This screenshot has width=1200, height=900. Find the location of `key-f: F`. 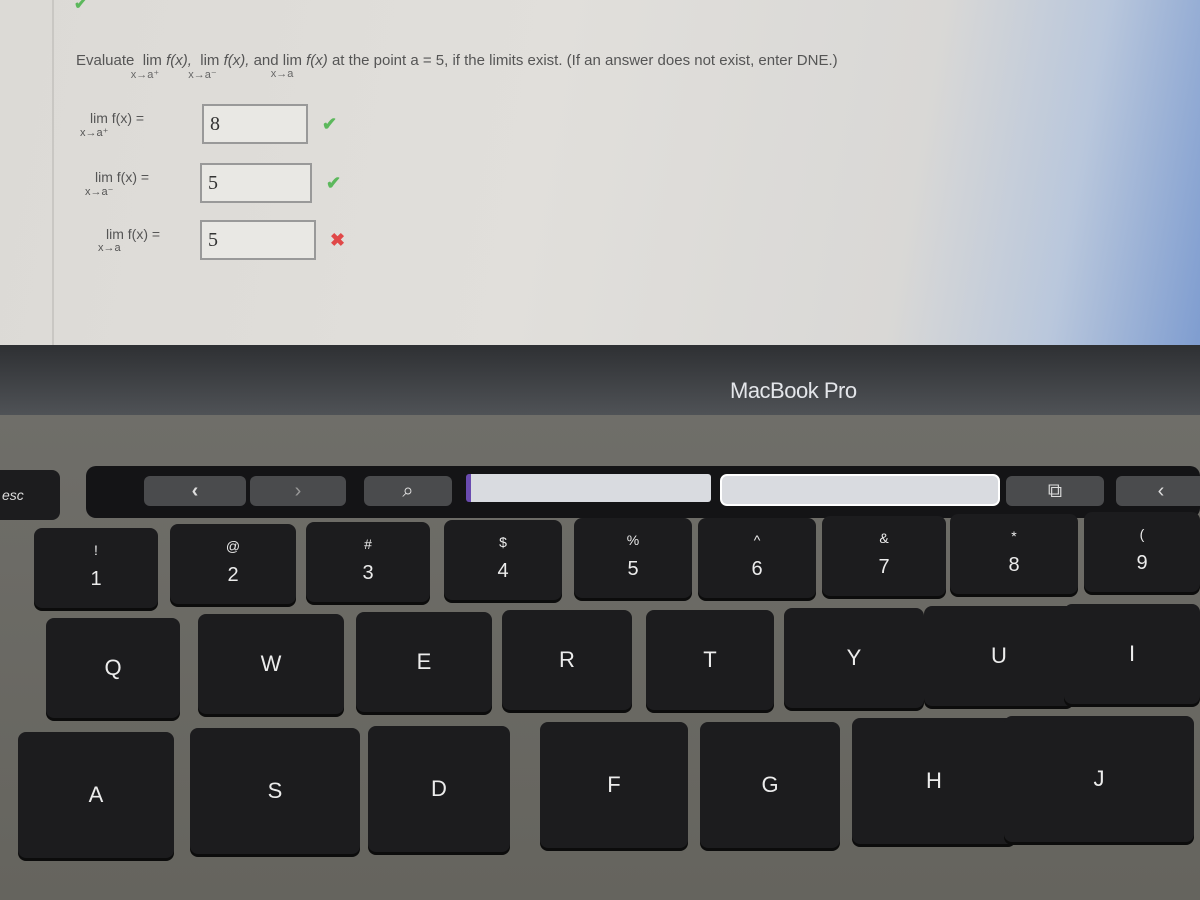

key-f: F is located at coordinates (614, 785).